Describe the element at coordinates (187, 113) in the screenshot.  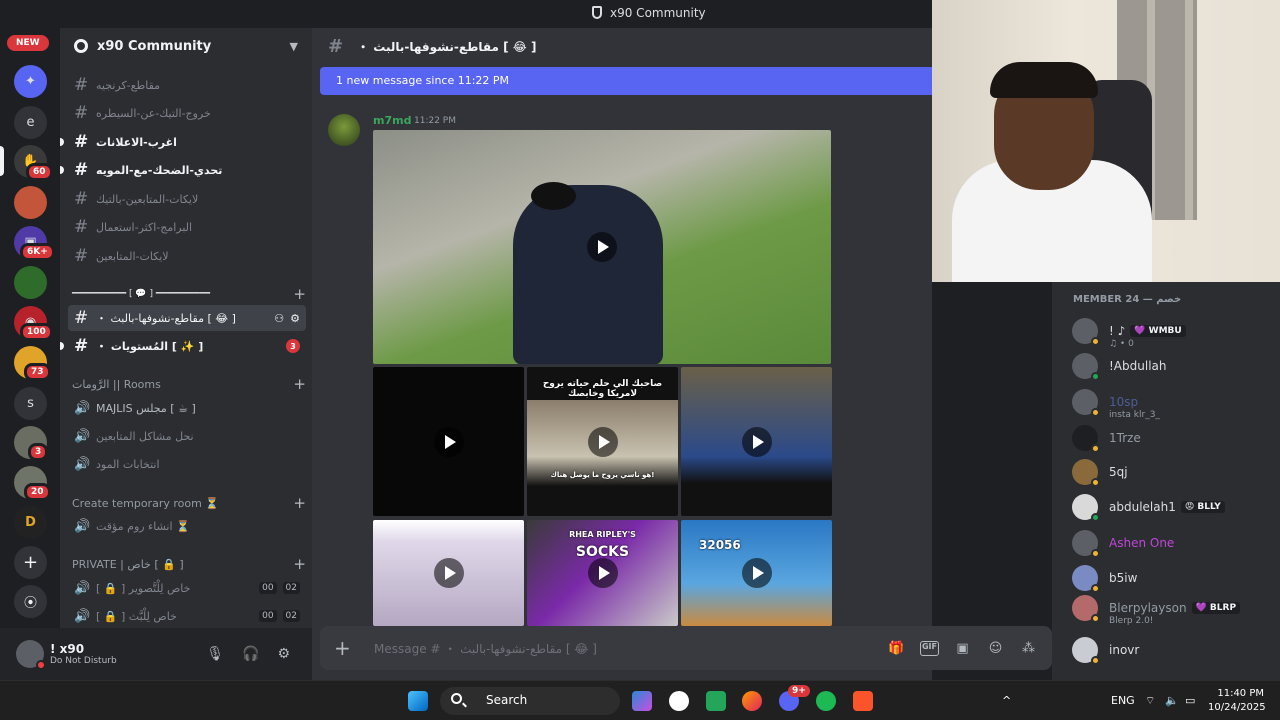
I see `channel-item: # خروج-التيك-عن-السيطره` at that location.